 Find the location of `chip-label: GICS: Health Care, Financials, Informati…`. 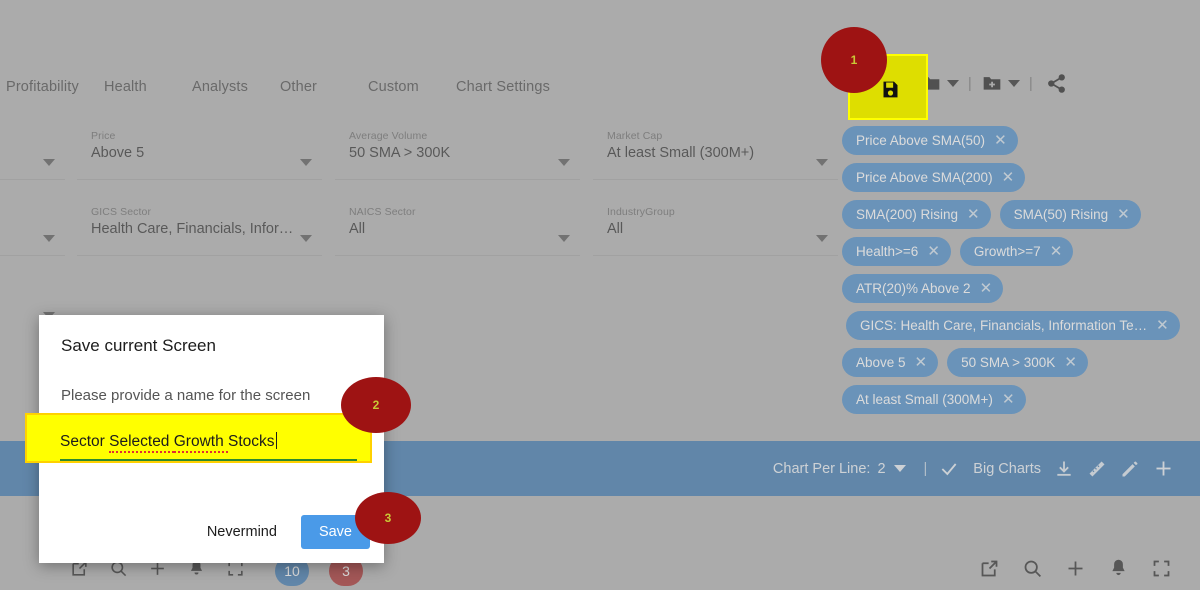

chip-label: GICS: Health Care, Financials, Informati… is located at coordinates (1004, 325).